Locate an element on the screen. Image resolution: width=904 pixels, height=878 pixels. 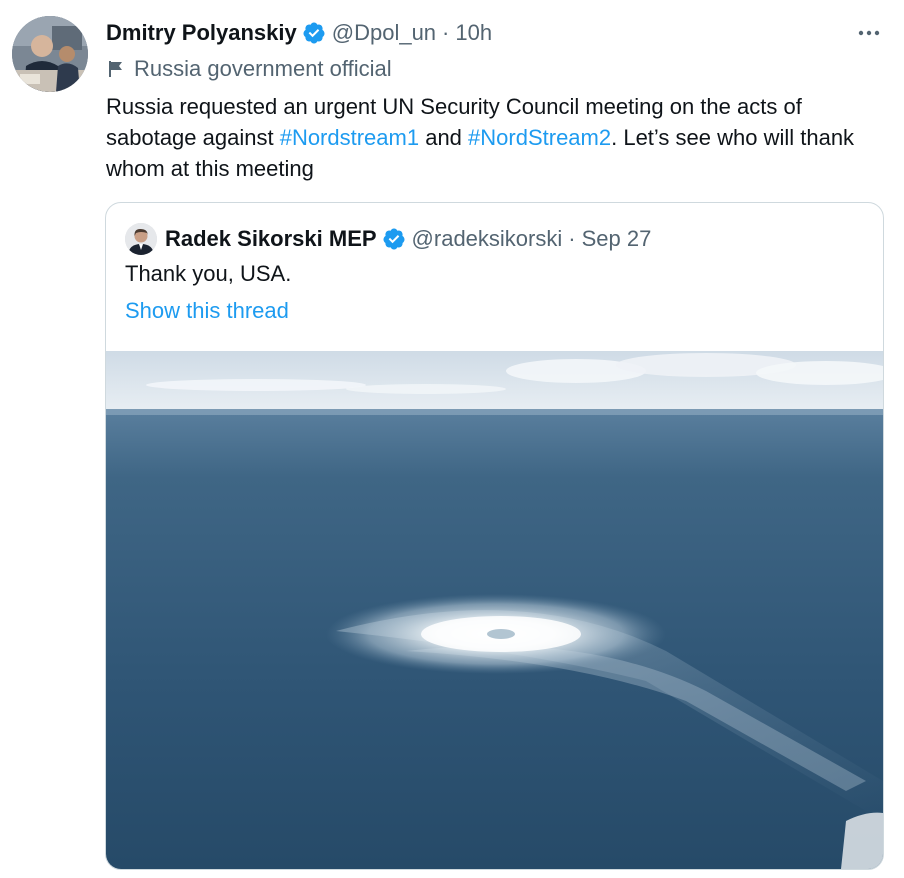
hashtag-nordstream2: #NordStream2 is located at coordinates (539, 137).